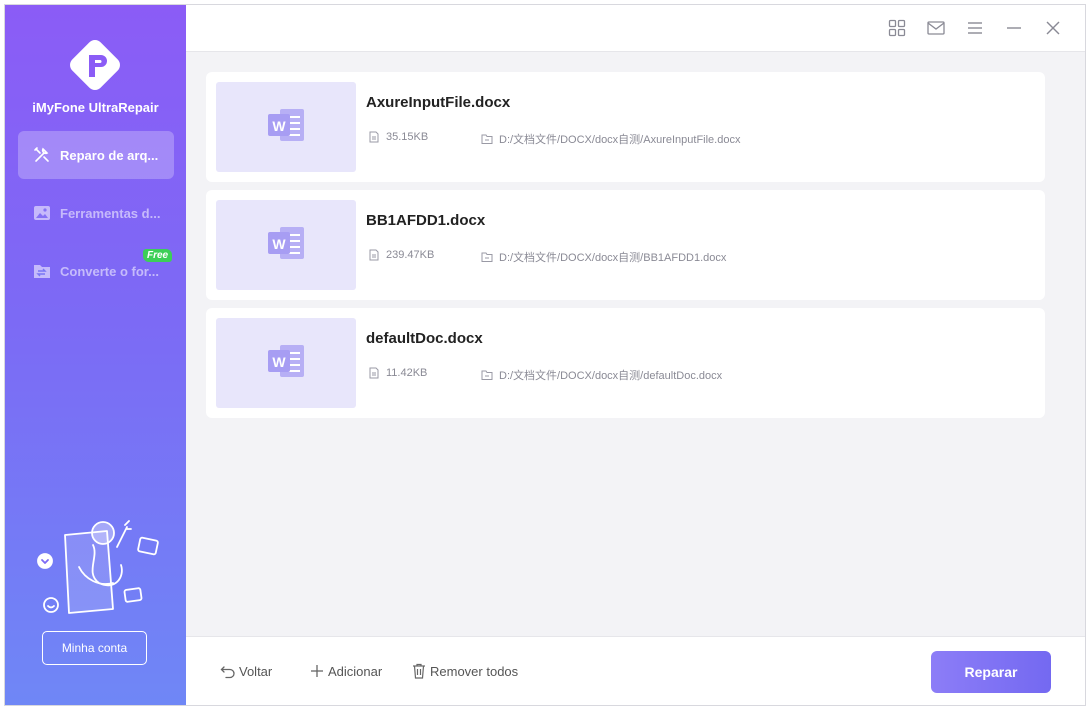 Image resolution: width=1090 pixels, height=710 pixels. I want to click on tools-icon, so click(42, 155).